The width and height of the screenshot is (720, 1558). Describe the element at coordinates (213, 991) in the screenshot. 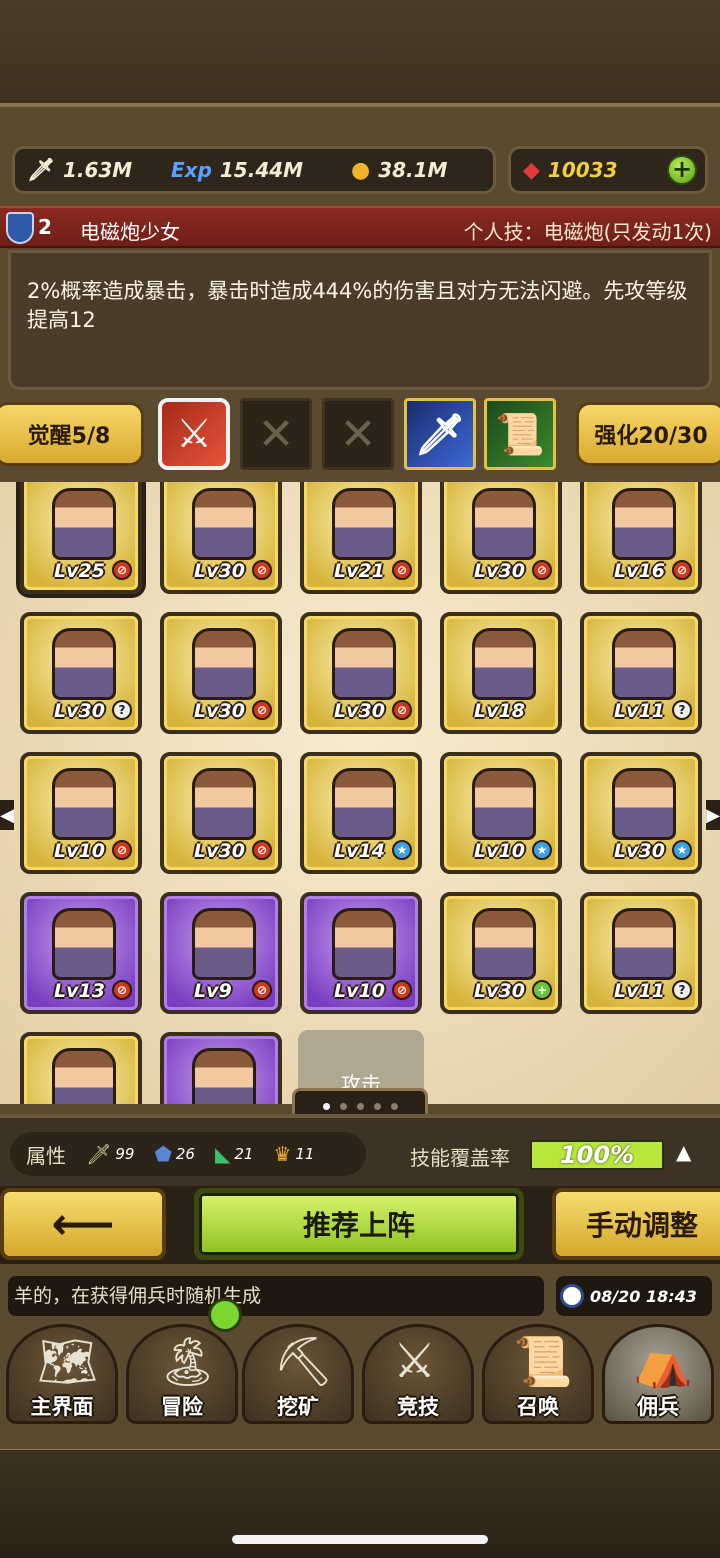

I see `hero-level: Lv9` at that location.